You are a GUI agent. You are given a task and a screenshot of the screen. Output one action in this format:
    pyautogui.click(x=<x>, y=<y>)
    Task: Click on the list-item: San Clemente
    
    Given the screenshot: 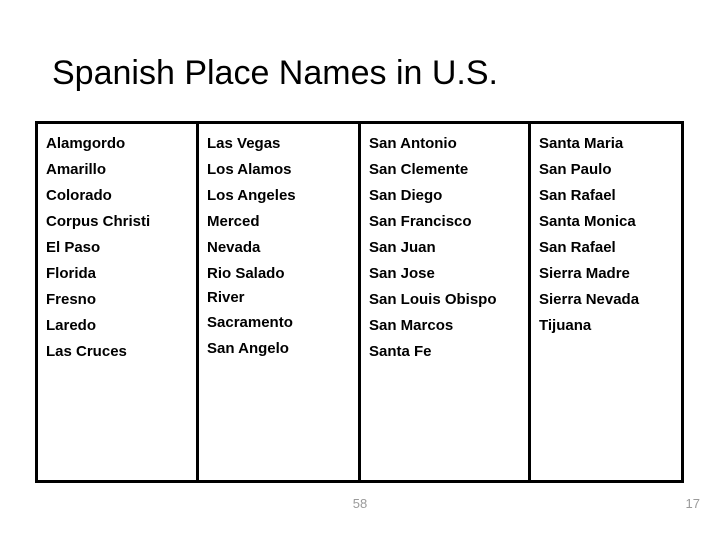 What is the action you would take?
    pyautogui.click(x=419, y=169)
    